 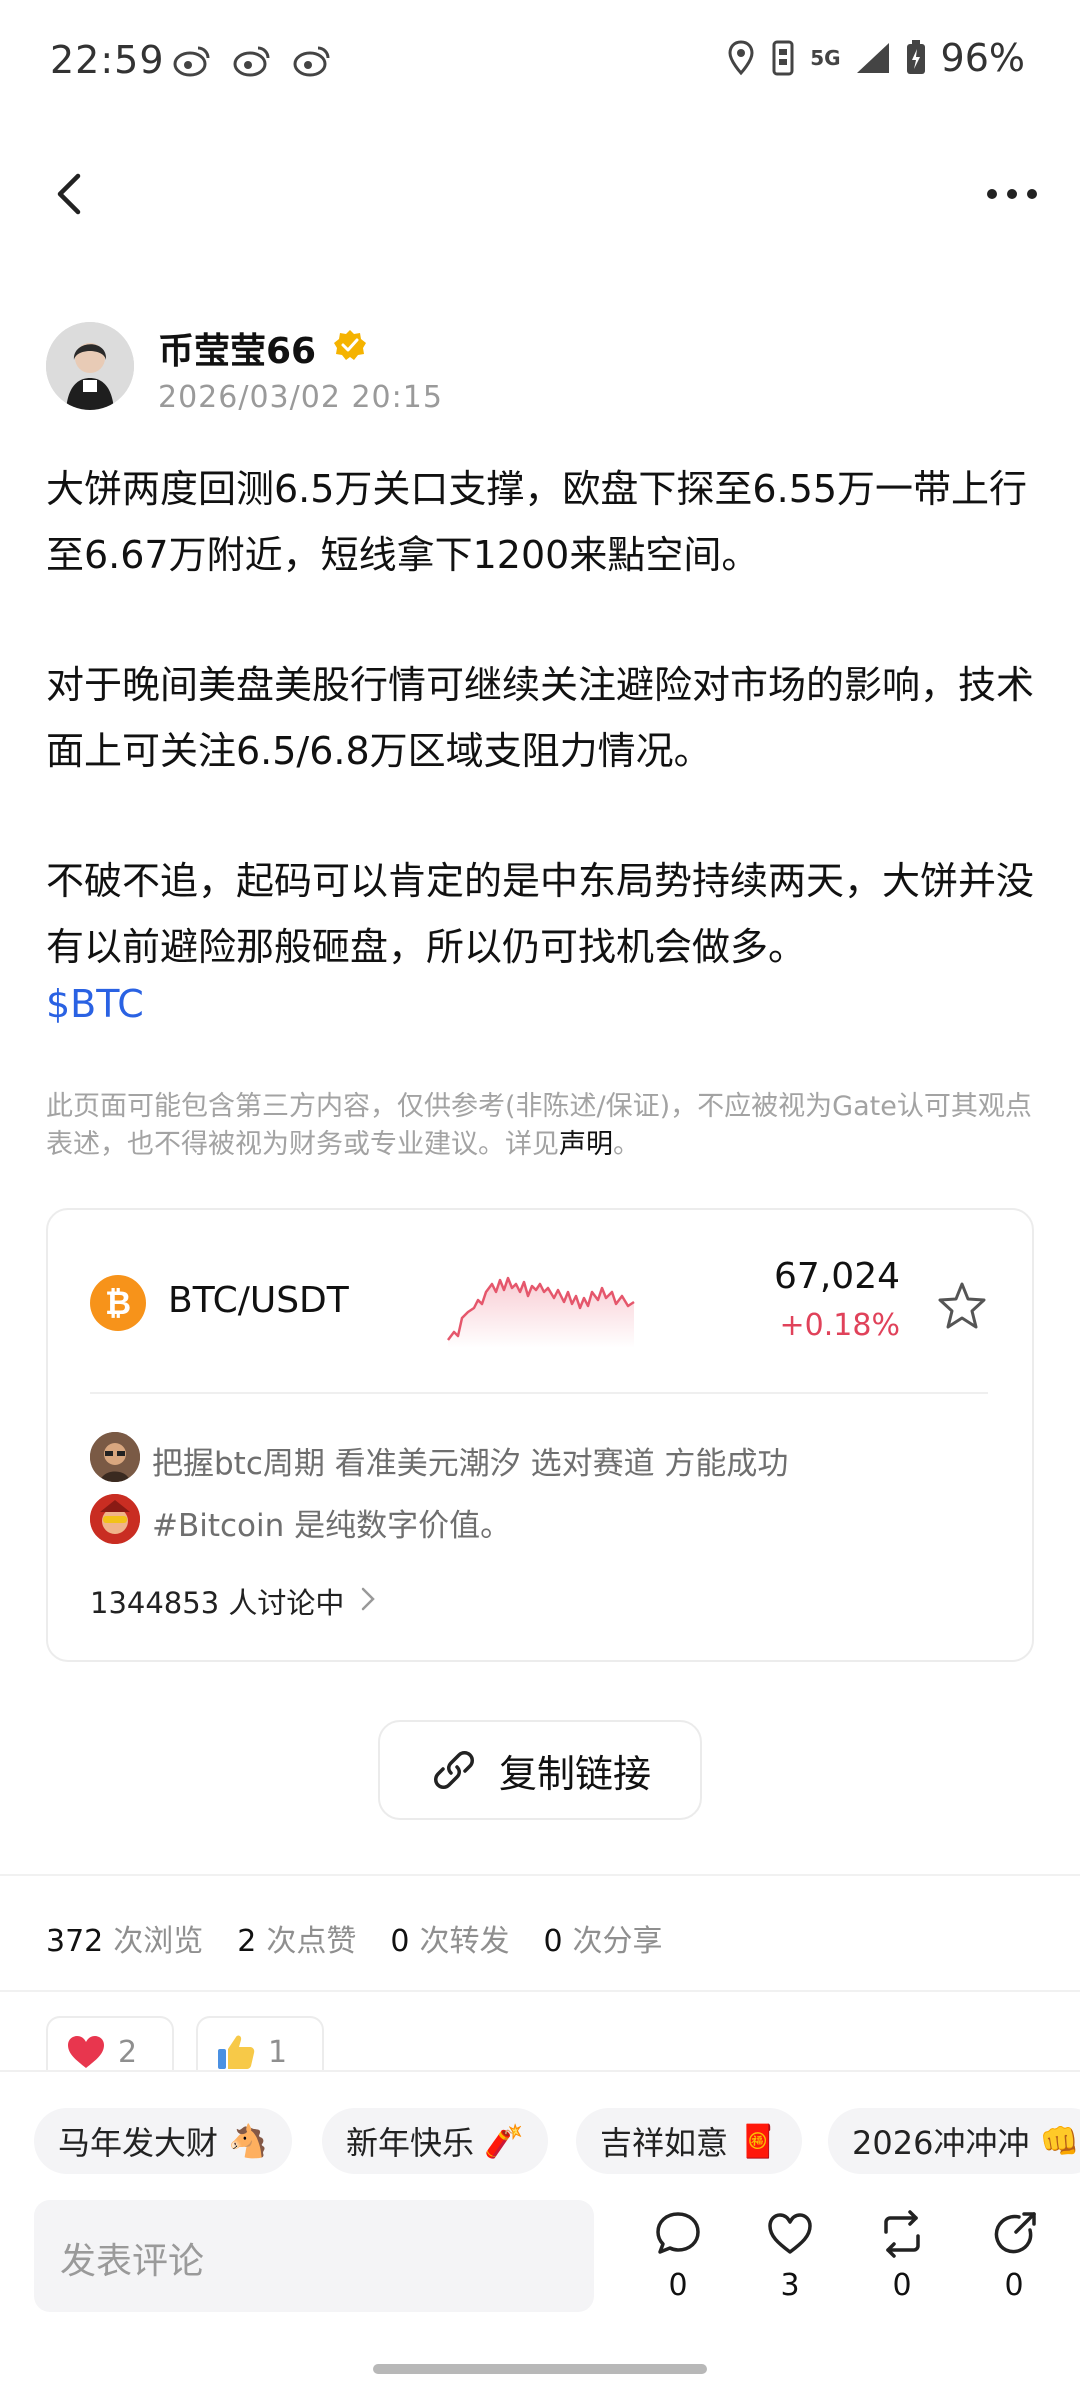 What do you see at coordinates (300, 397) in the screenshot?
I see `post-time: 2026/03/02 20:15` at bounding box center [300, 397].